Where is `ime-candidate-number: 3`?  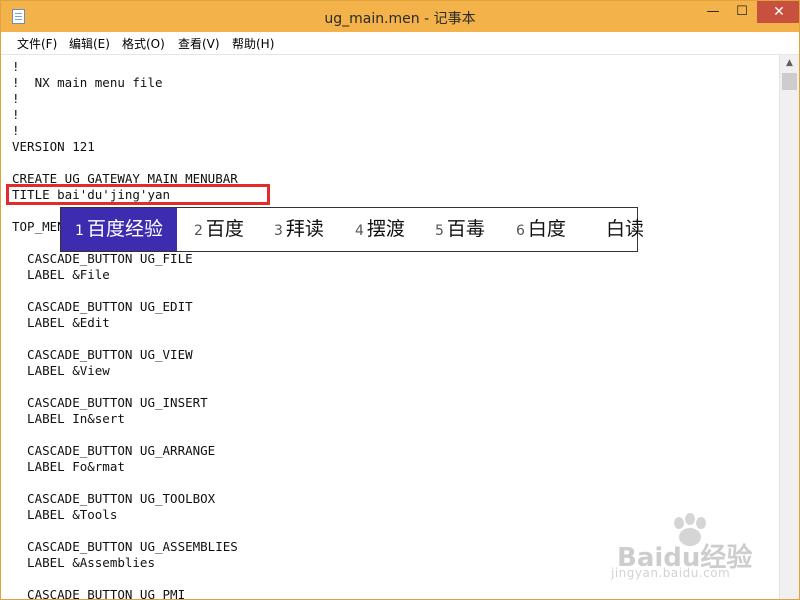
ime-candidate-number: 3 is located at coordinates (278, 231).